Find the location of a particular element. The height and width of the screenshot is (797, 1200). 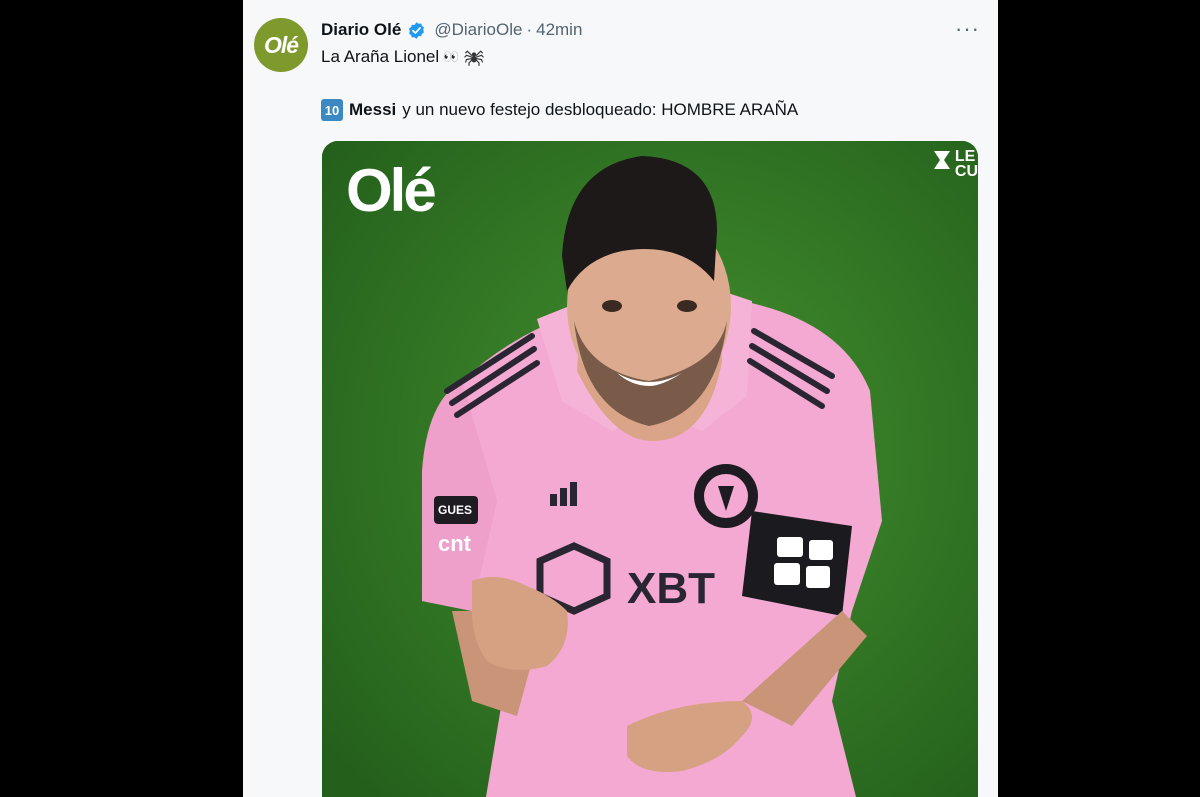

sleeve-sponsor: cnt is located at coordinates (455, 543).